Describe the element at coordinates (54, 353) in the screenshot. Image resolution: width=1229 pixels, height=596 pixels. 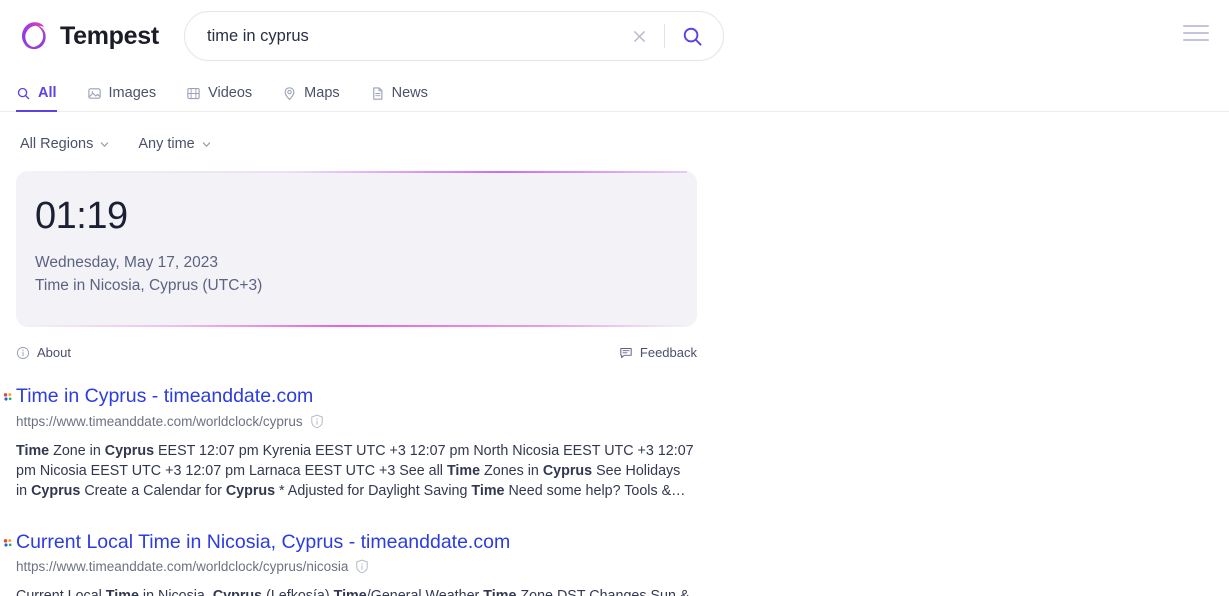
I see `about-label: About` at that location.